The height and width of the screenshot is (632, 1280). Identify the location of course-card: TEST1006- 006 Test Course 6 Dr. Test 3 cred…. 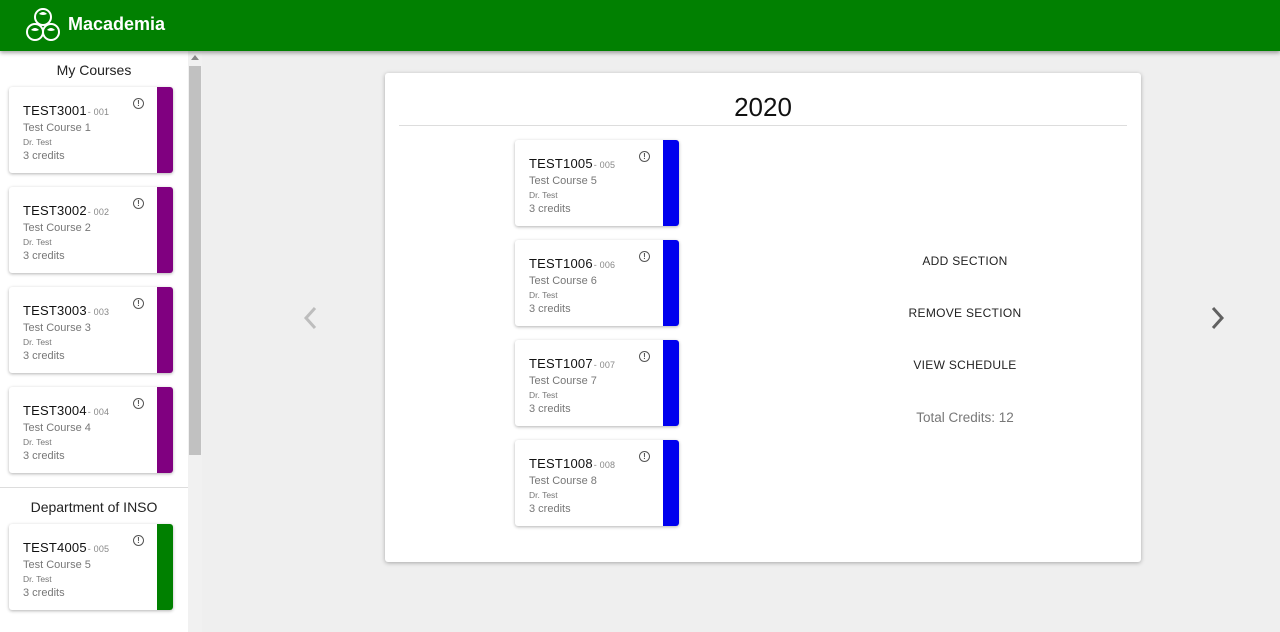
(597, 283).